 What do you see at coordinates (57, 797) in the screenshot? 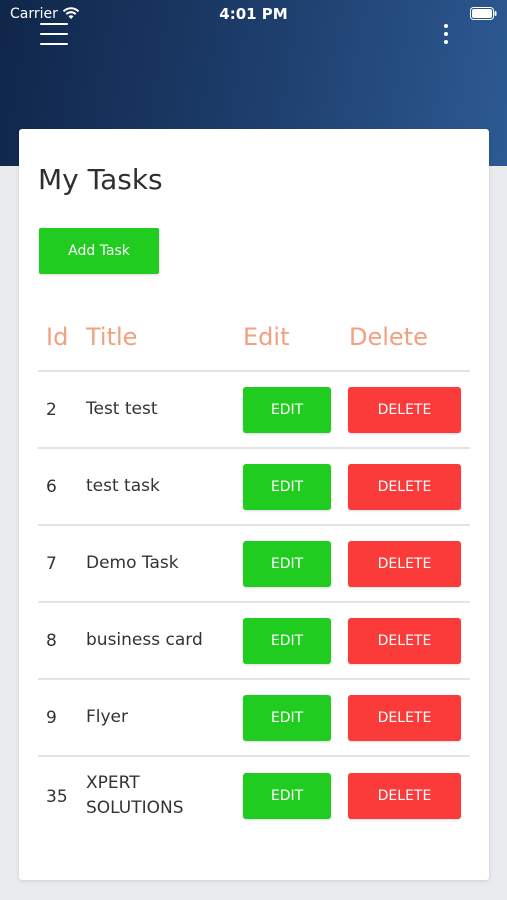
I see `task-id: 35` at bounding box center [57, 797].